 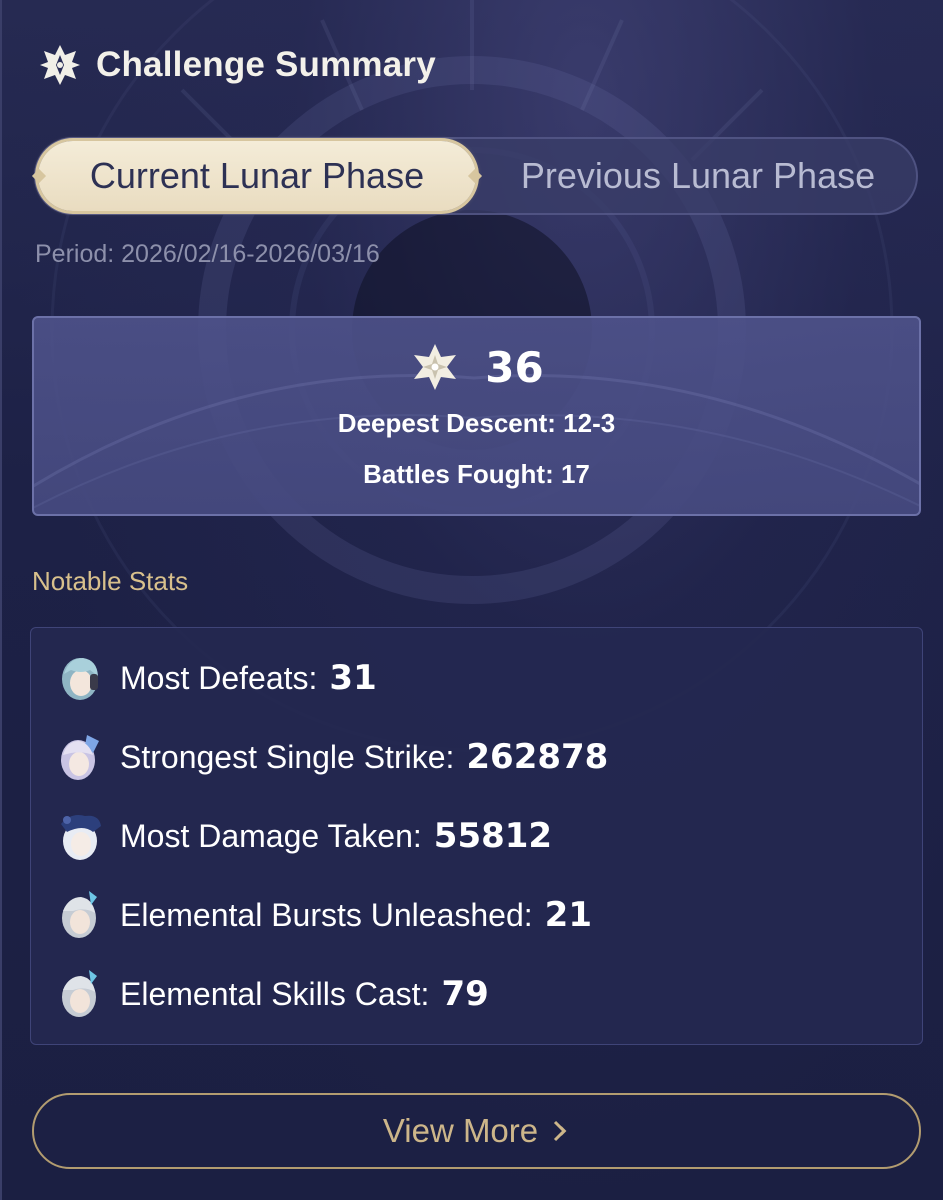 I want to click on period-text: Period: 2026/02/16-2026/03/16, so click(x=207, y=254).